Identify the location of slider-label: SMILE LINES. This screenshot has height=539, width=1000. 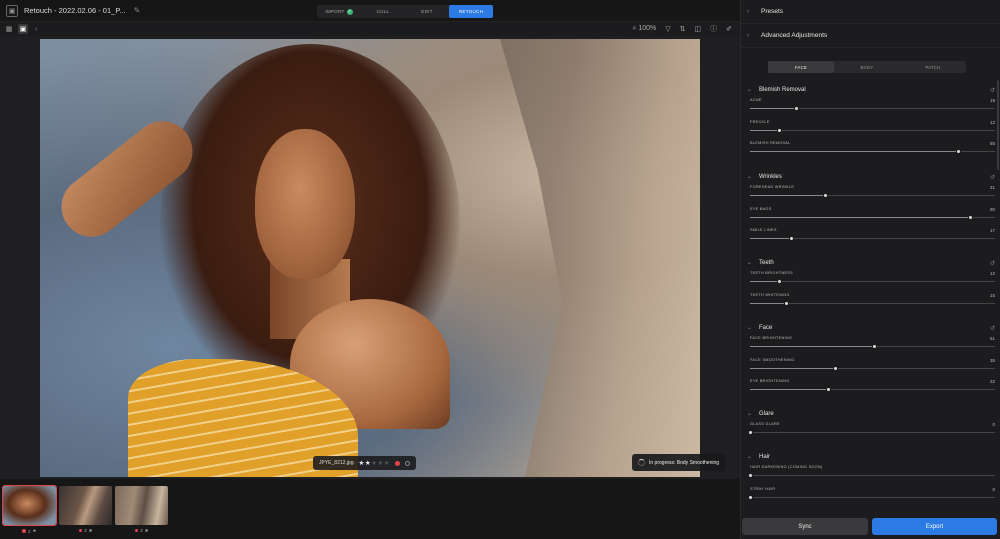
(763, 230).